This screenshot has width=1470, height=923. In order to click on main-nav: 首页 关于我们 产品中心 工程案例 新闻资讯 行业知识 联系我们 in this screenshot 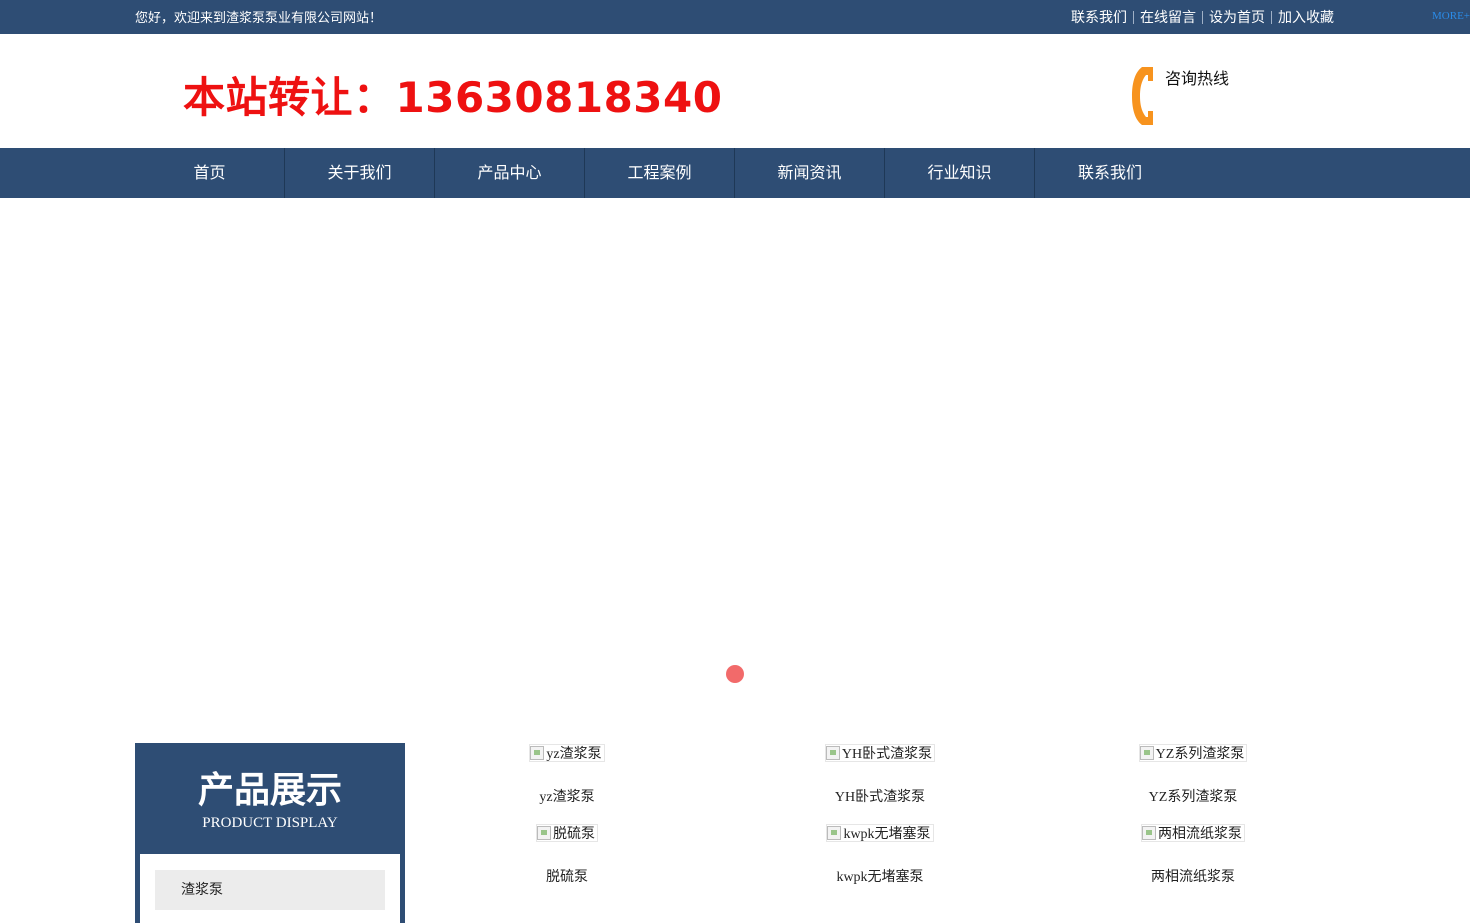, I will do `click(735, 173)`.